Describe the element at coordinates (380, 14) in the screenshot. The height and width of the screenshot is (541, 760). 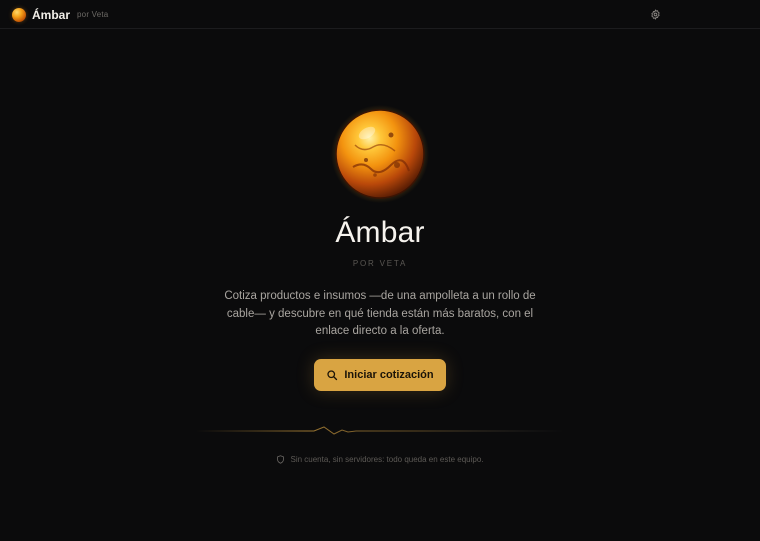
I see `top-bar: Ámbar por Veta` at that location.